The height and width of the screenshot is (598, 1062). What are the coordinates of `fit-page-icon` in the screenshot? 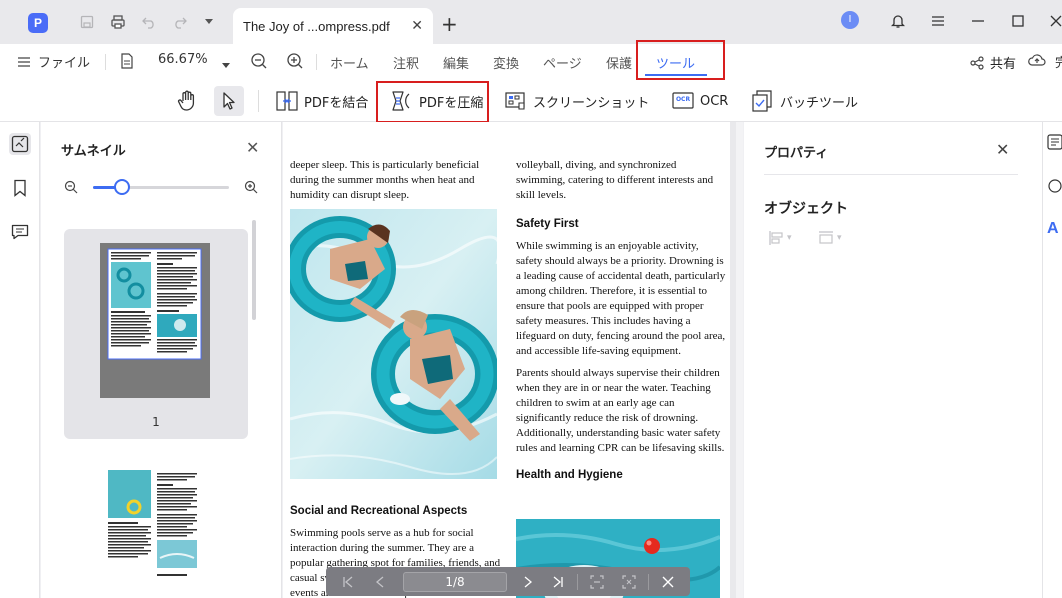 It's located at (629, 582).